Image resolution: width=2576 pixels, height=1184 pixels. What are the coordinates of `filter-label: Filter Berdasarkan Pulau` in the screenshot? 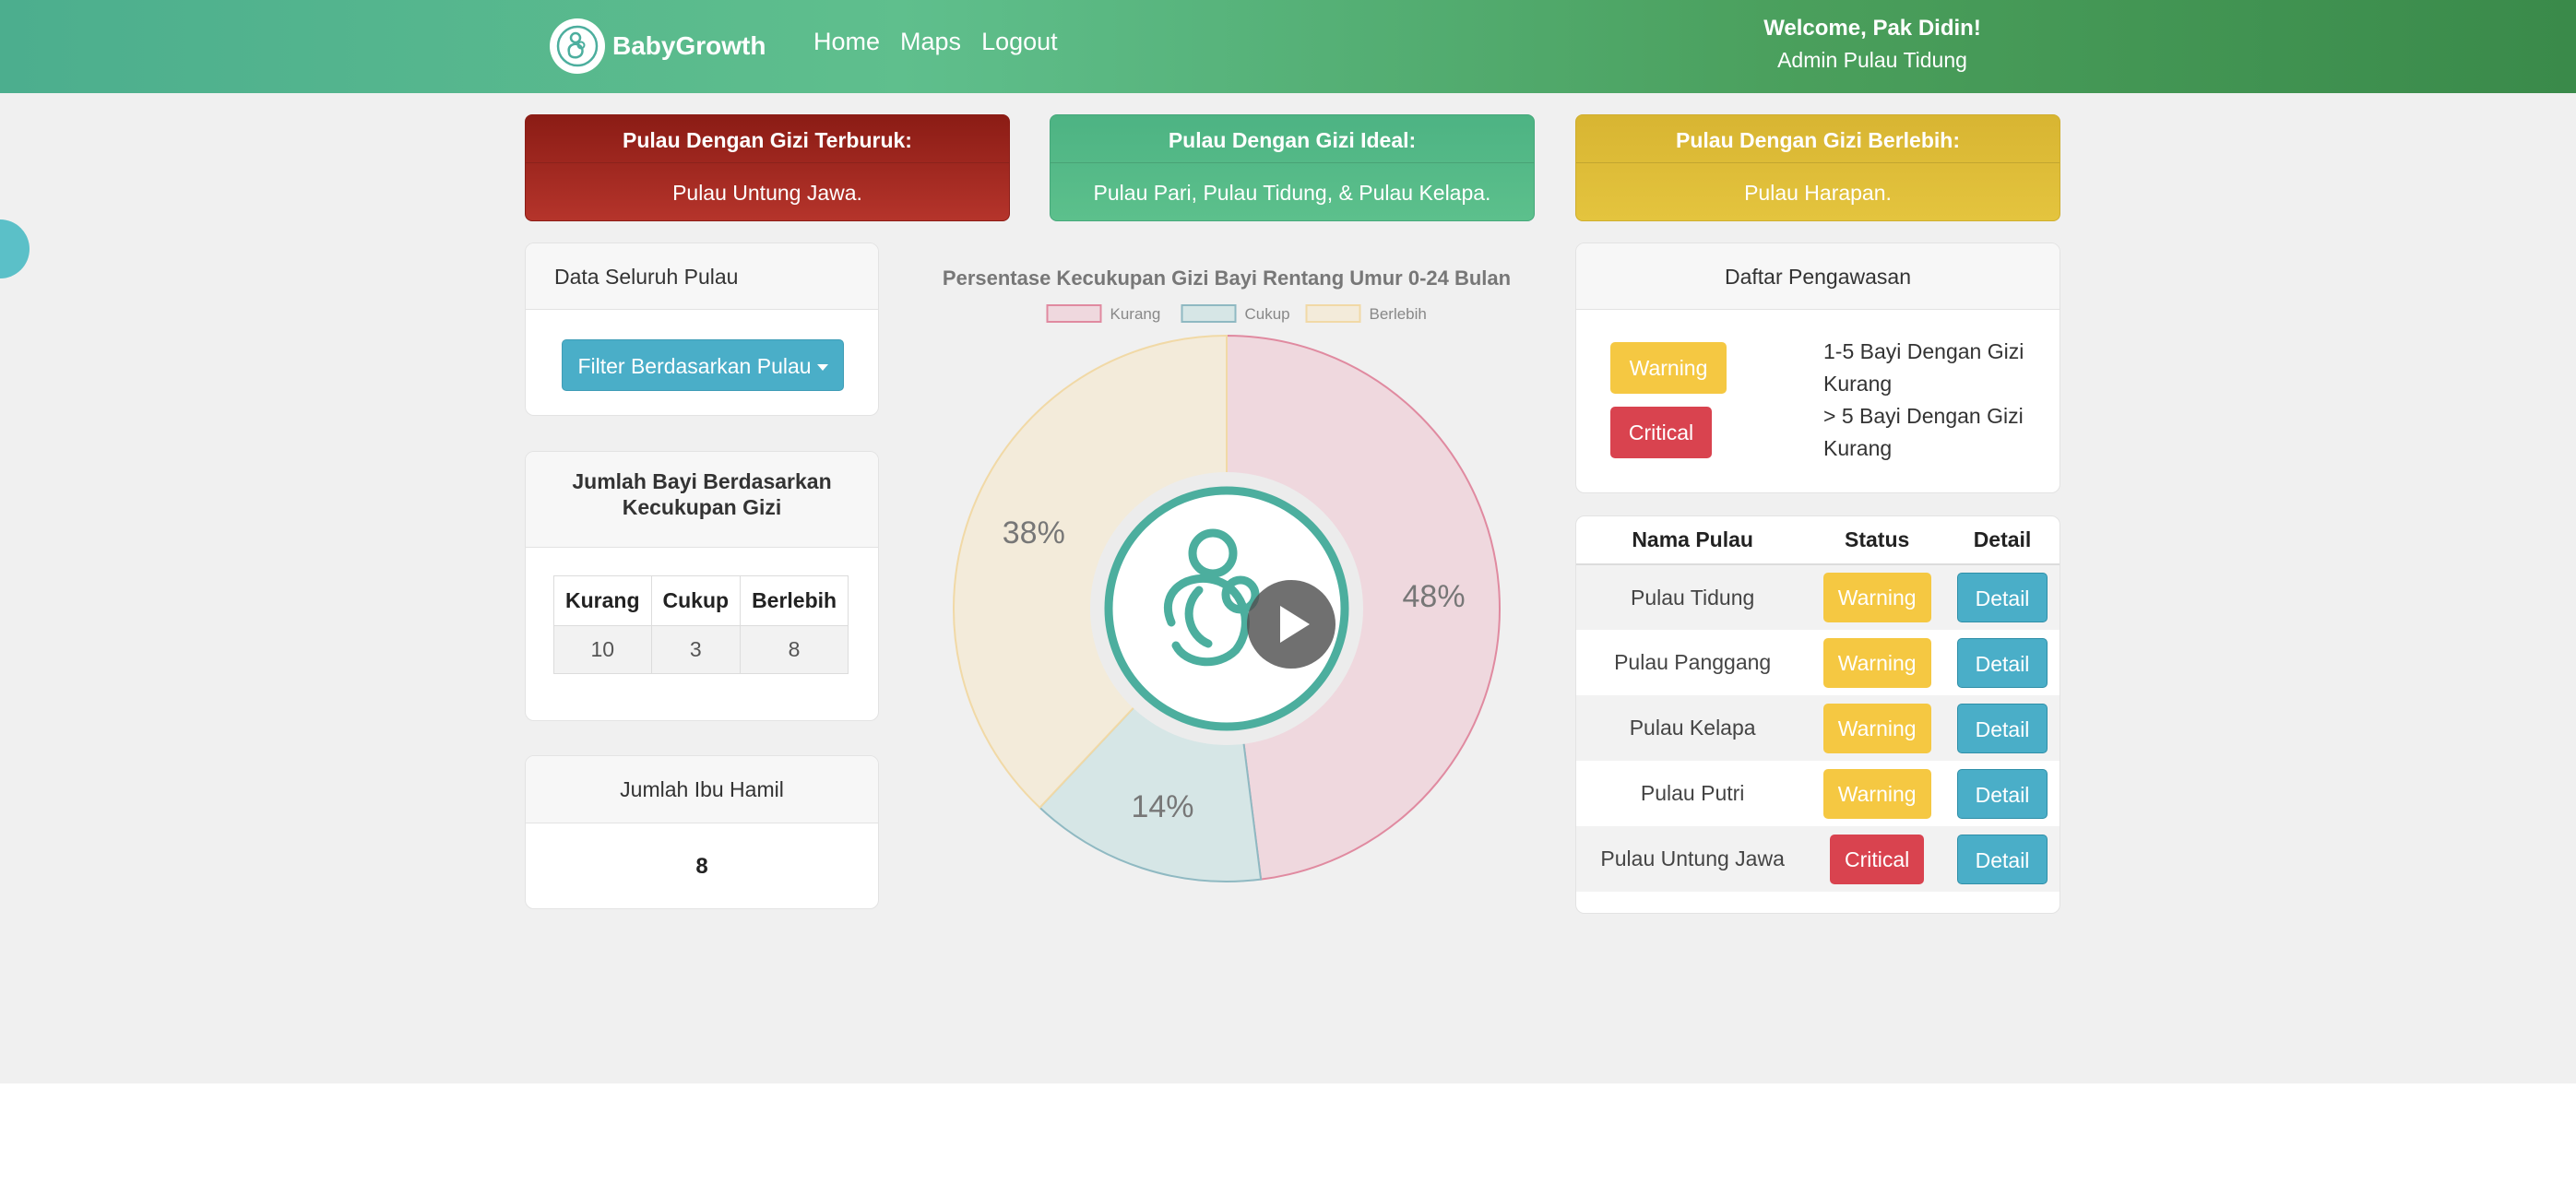 It's located at (694, 366).